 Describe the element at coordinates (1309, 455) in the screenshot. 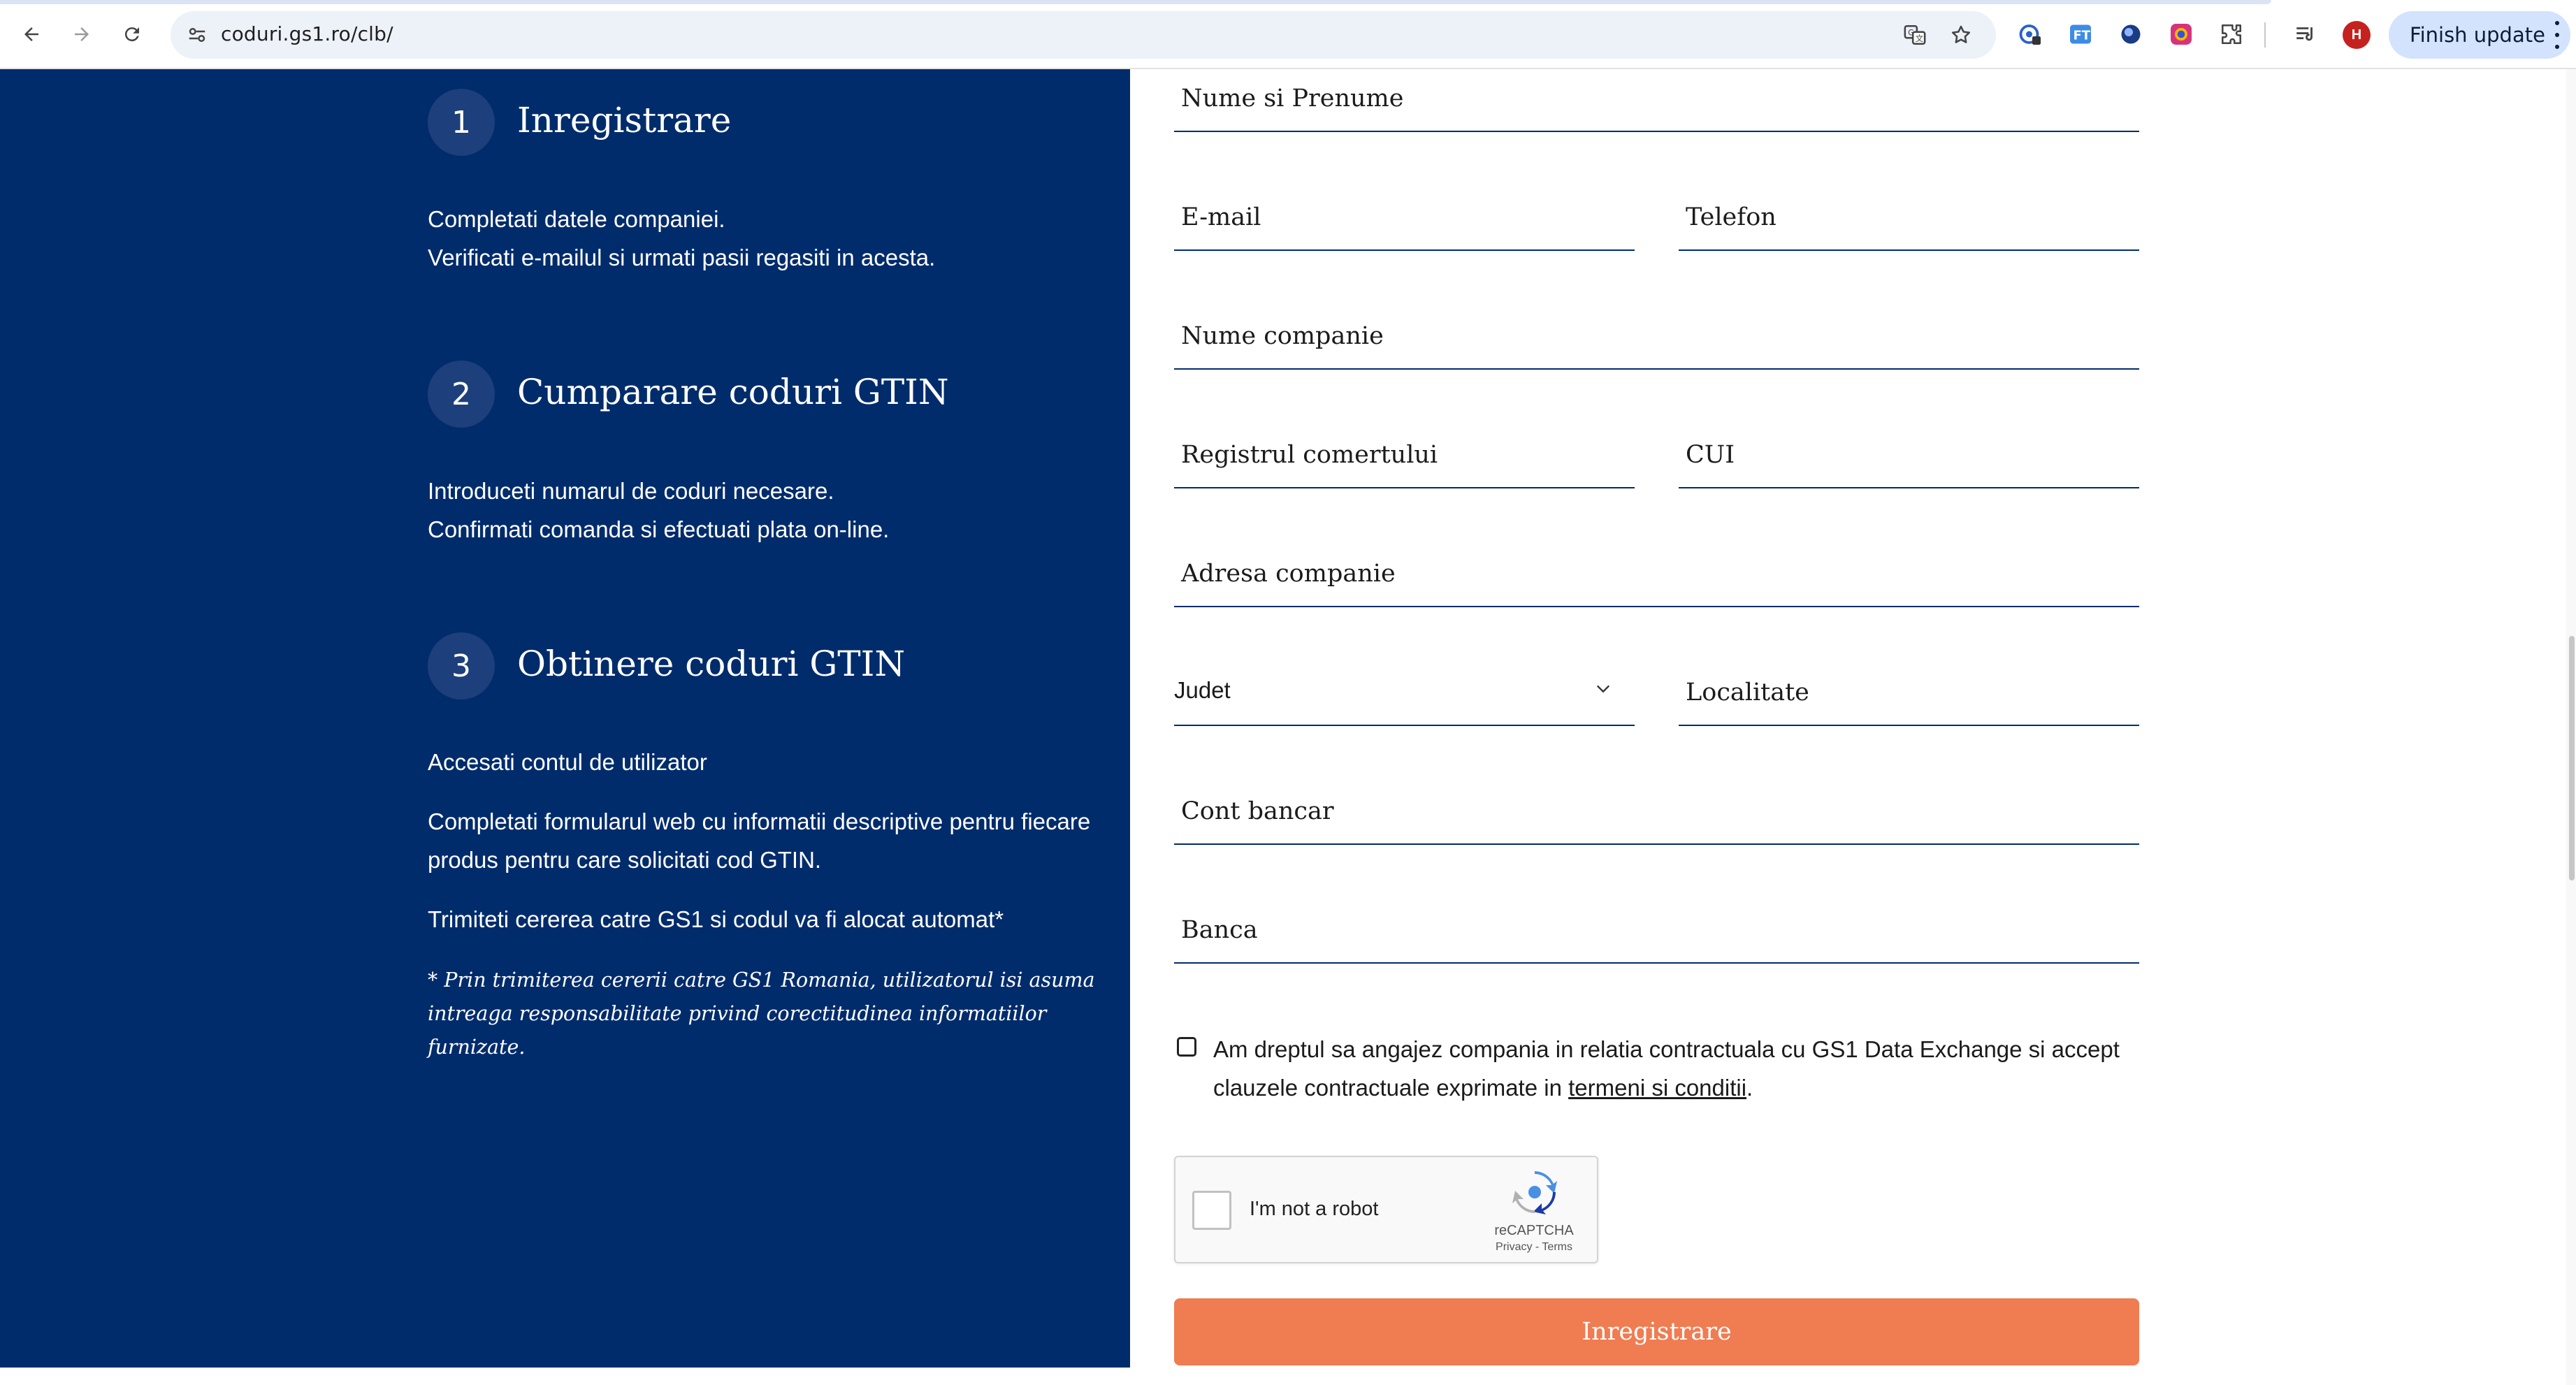

I see `field-label: Registrul comertului` at that location.